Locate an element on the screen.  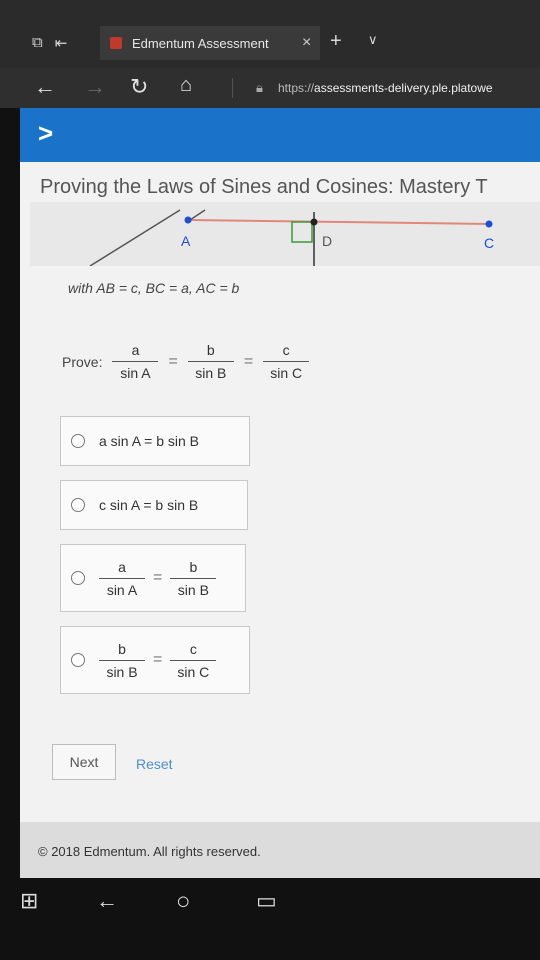
answer-option-2: c sin A = b sin B is located at coordinates (154, 505).